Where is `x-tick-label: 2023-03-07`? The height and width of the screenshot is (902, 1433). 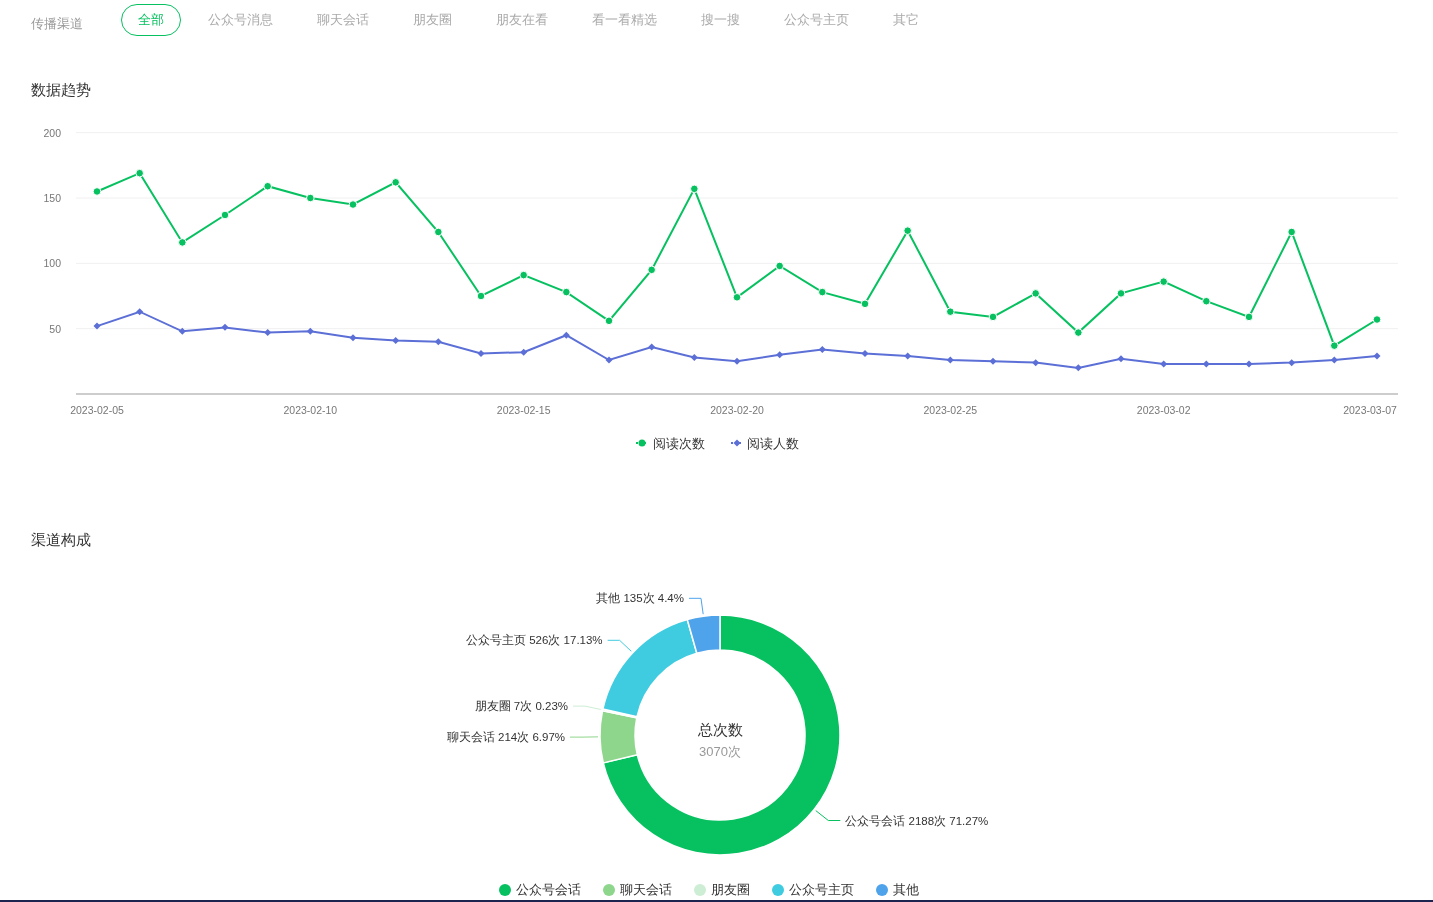
x-tick-label: 2023-03-07 is located at coordinates (1370, 410).